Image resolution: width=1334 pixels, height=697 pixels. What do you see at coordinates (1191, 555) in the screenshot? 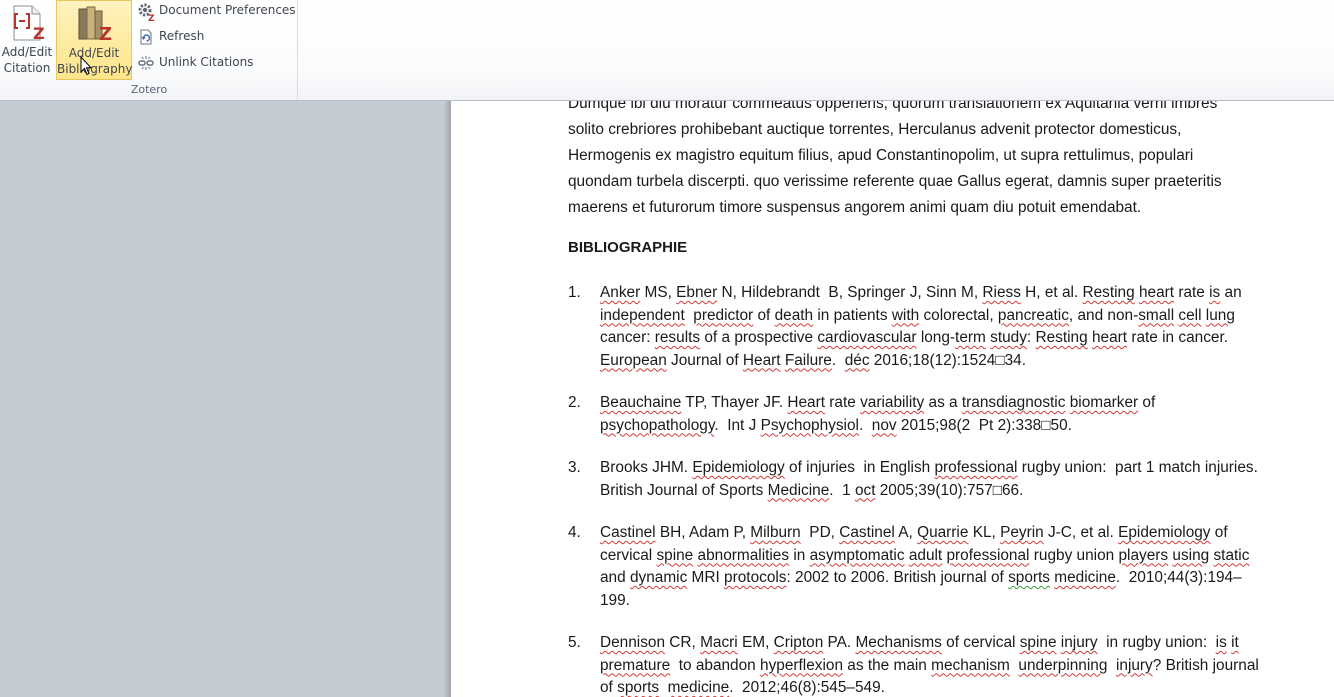
I see `spelling-flagged-word: using` at bounding box center [1191, 555].